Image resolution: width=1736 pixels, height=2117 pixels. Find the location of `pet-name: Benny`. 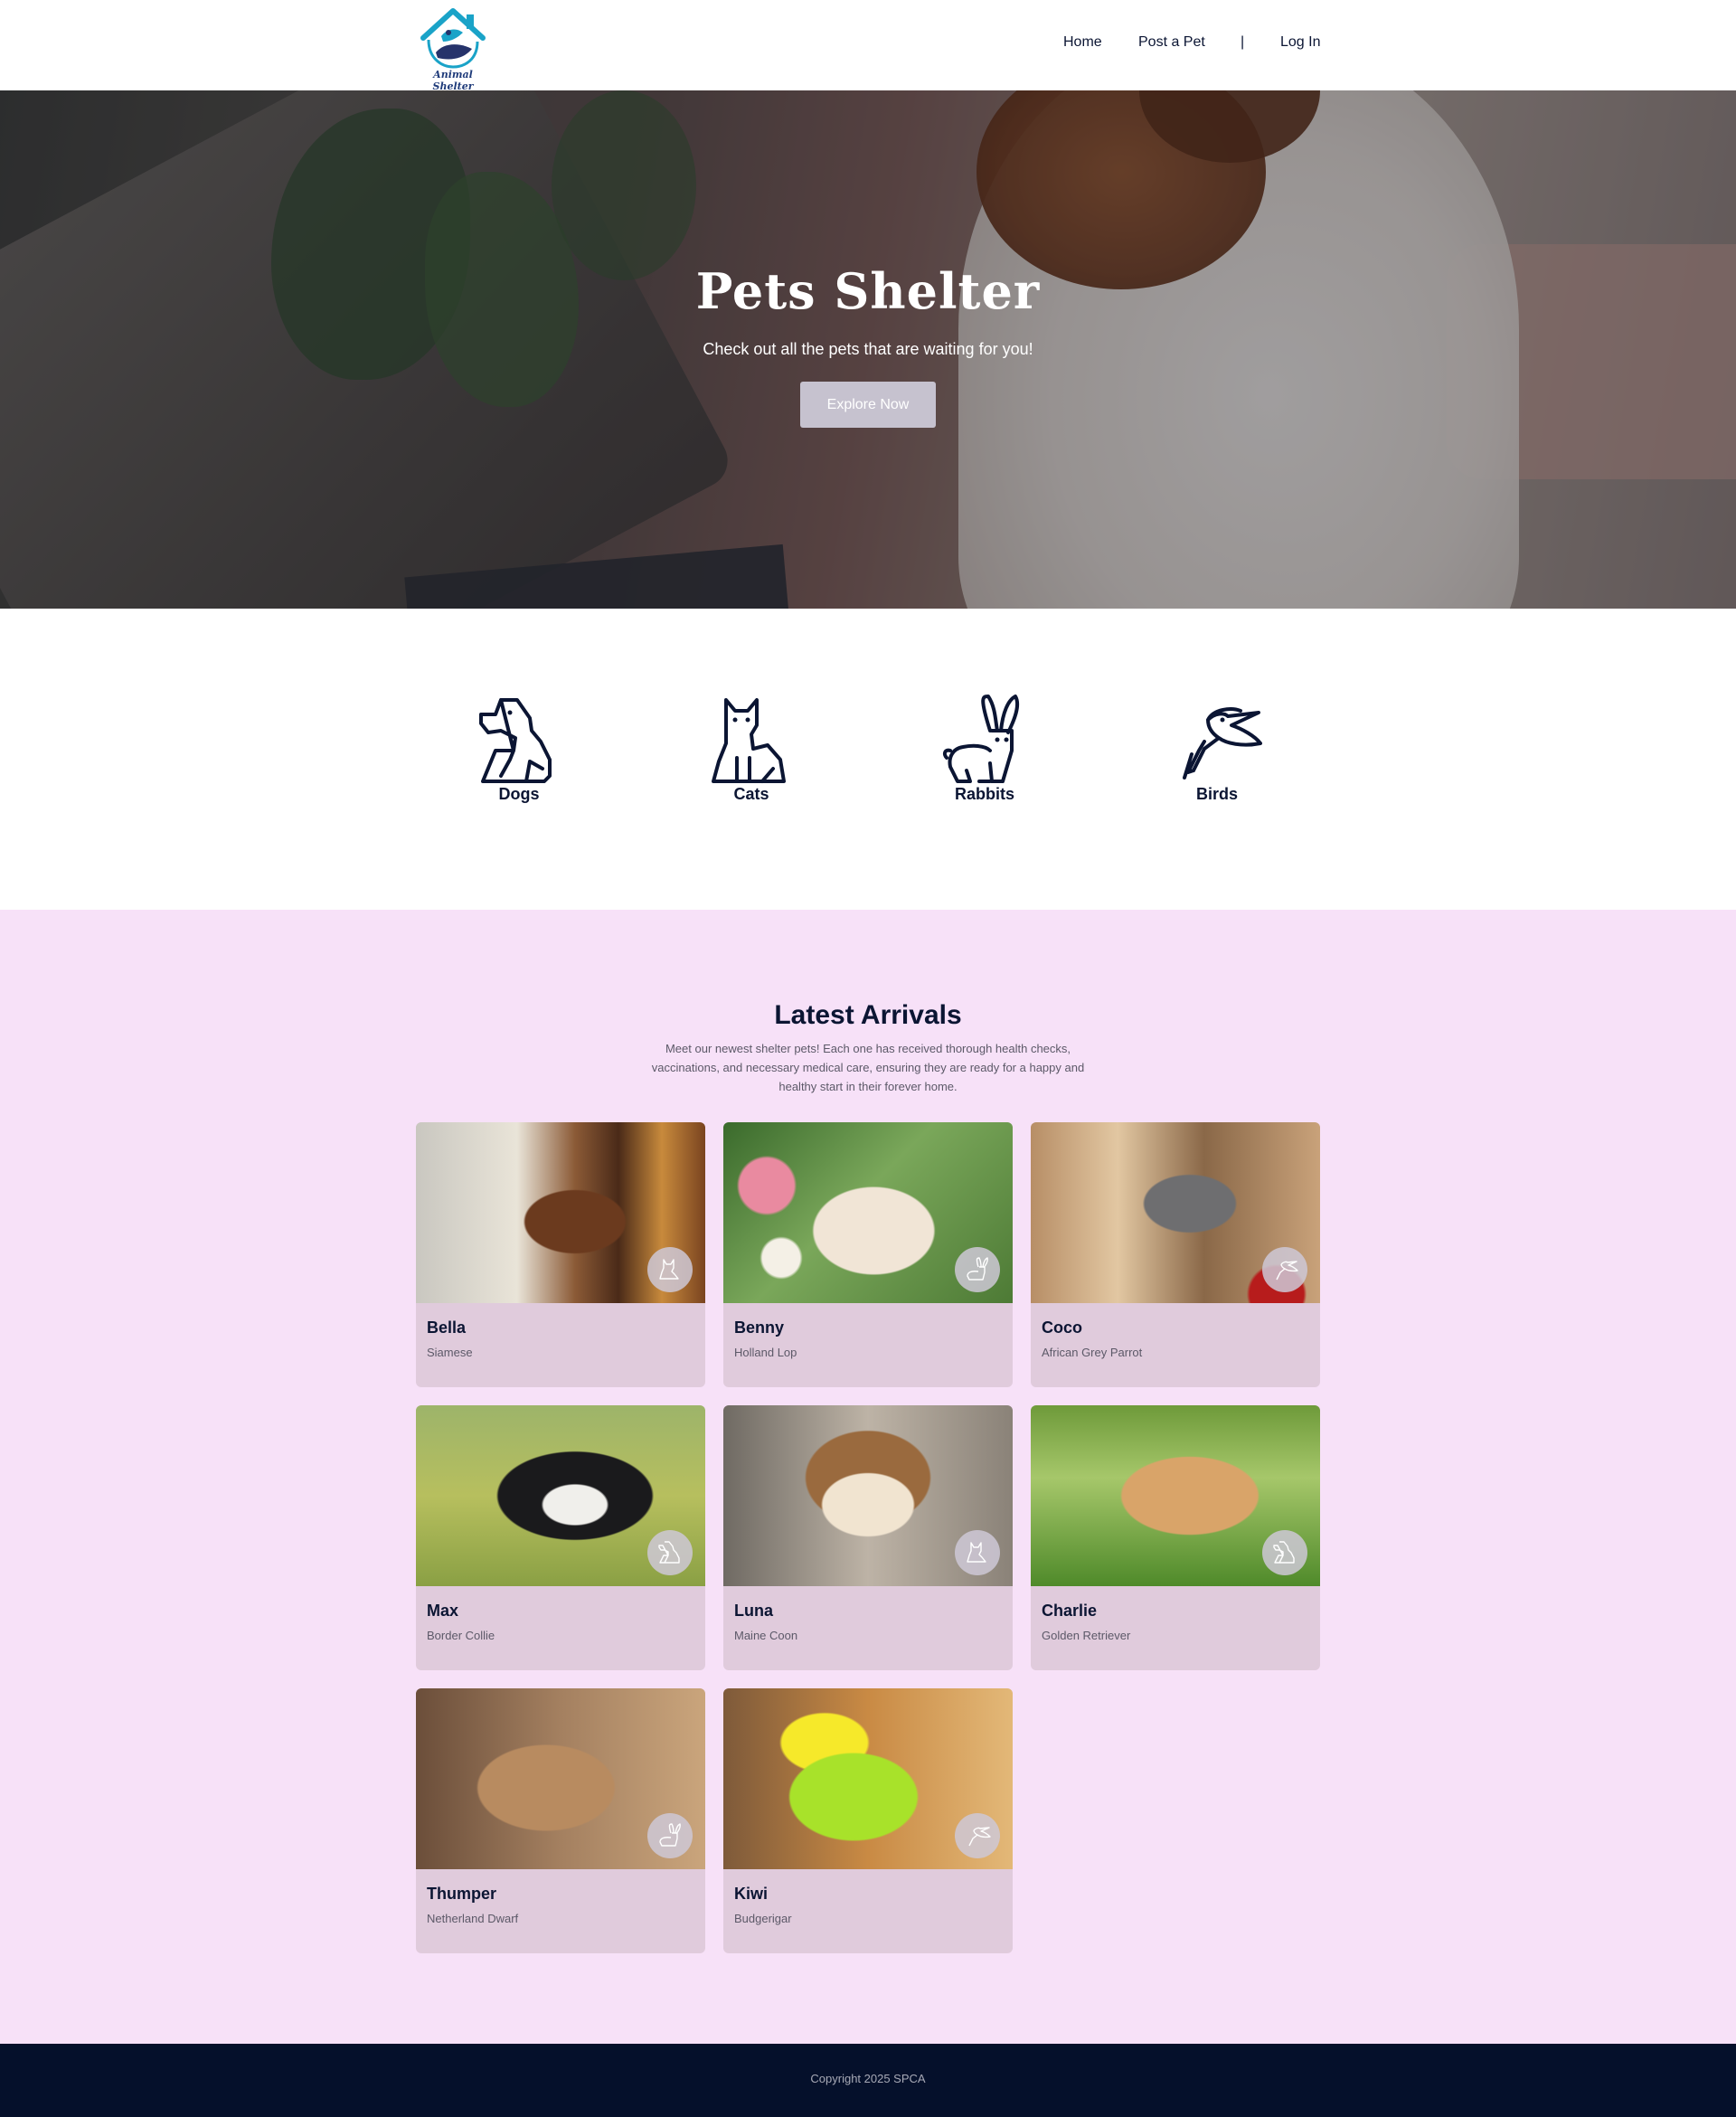

pet-name: Benny is located at coordinates (760, 1327).